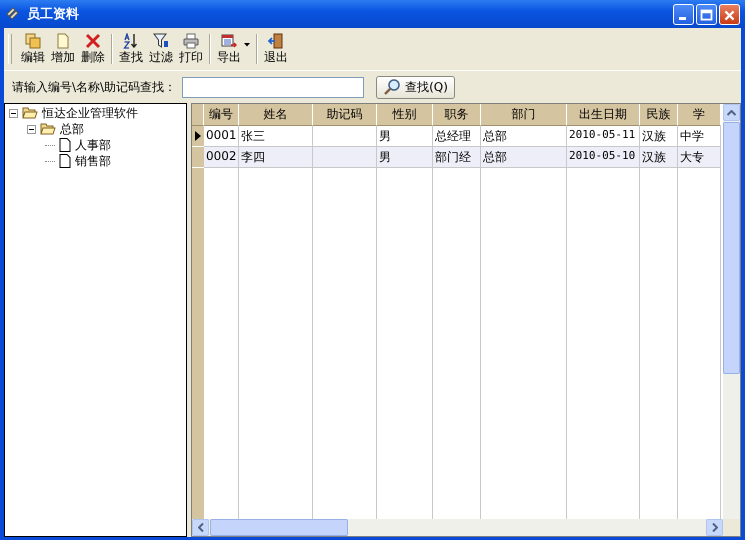 The width and height of the screenshot is (745, 540). What do you see at coordinates (659, 115) in the screenshot?
I see `column-header: 民族` at bounding box center [659, 115].